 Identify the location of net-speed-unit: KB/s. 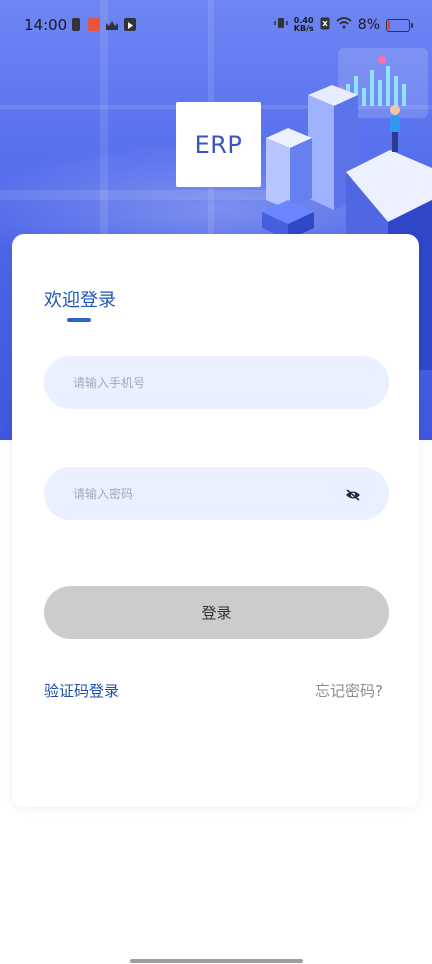
(303, 28).